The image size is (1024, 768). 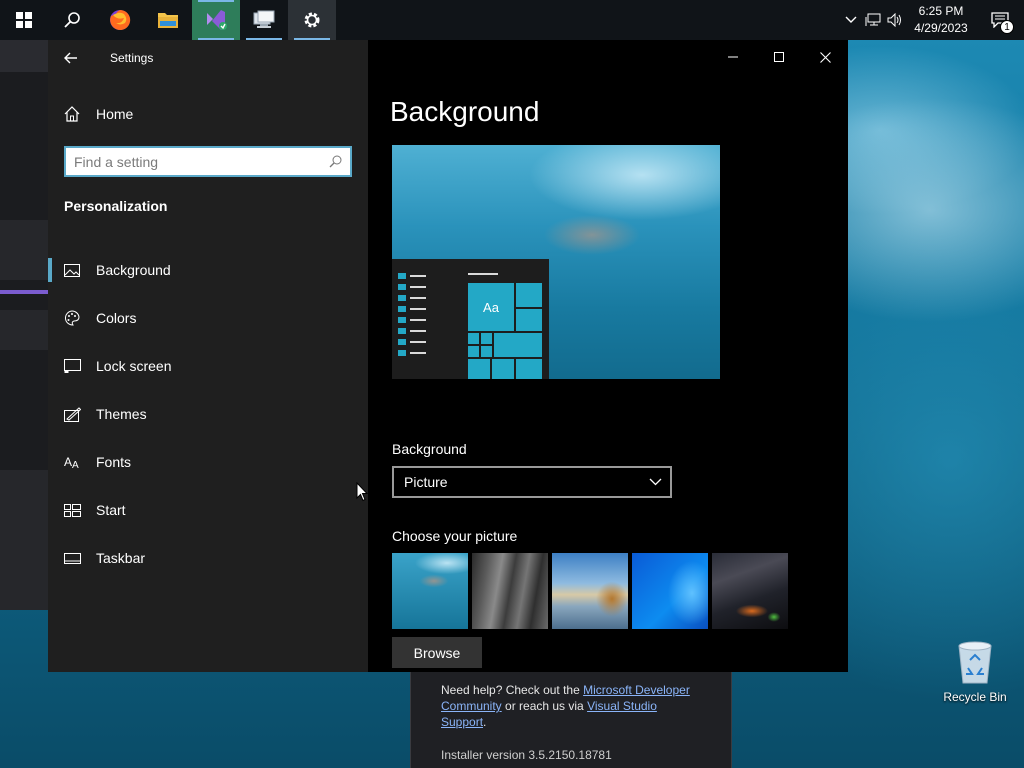 What do you see at coordinates (975, 697) in the screenshot?
I see `recycle-bin-label: Recycle Bin` at bounding box center [975, 697].